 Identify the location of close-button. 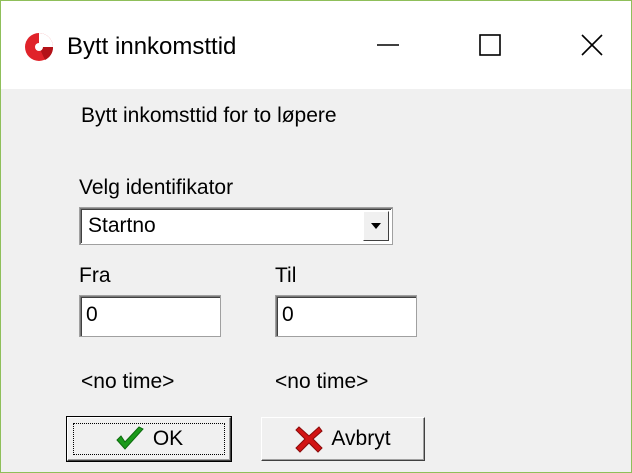
(592, 47).